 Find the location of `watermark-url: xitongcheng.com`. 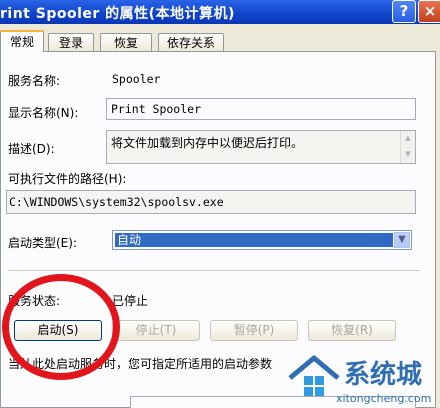

watermark-url: xitongcheng.com is located at coordinates (384, 398).